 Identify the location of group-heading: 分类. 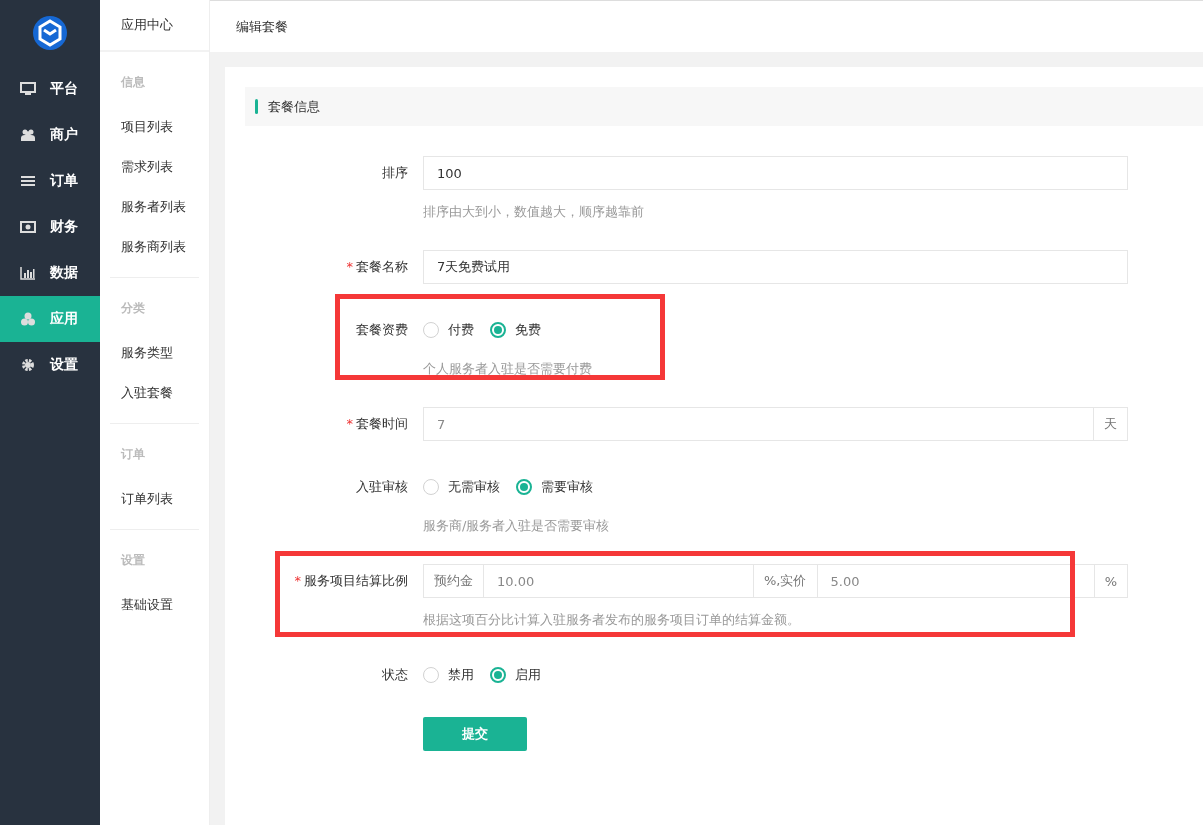
(133, 308).